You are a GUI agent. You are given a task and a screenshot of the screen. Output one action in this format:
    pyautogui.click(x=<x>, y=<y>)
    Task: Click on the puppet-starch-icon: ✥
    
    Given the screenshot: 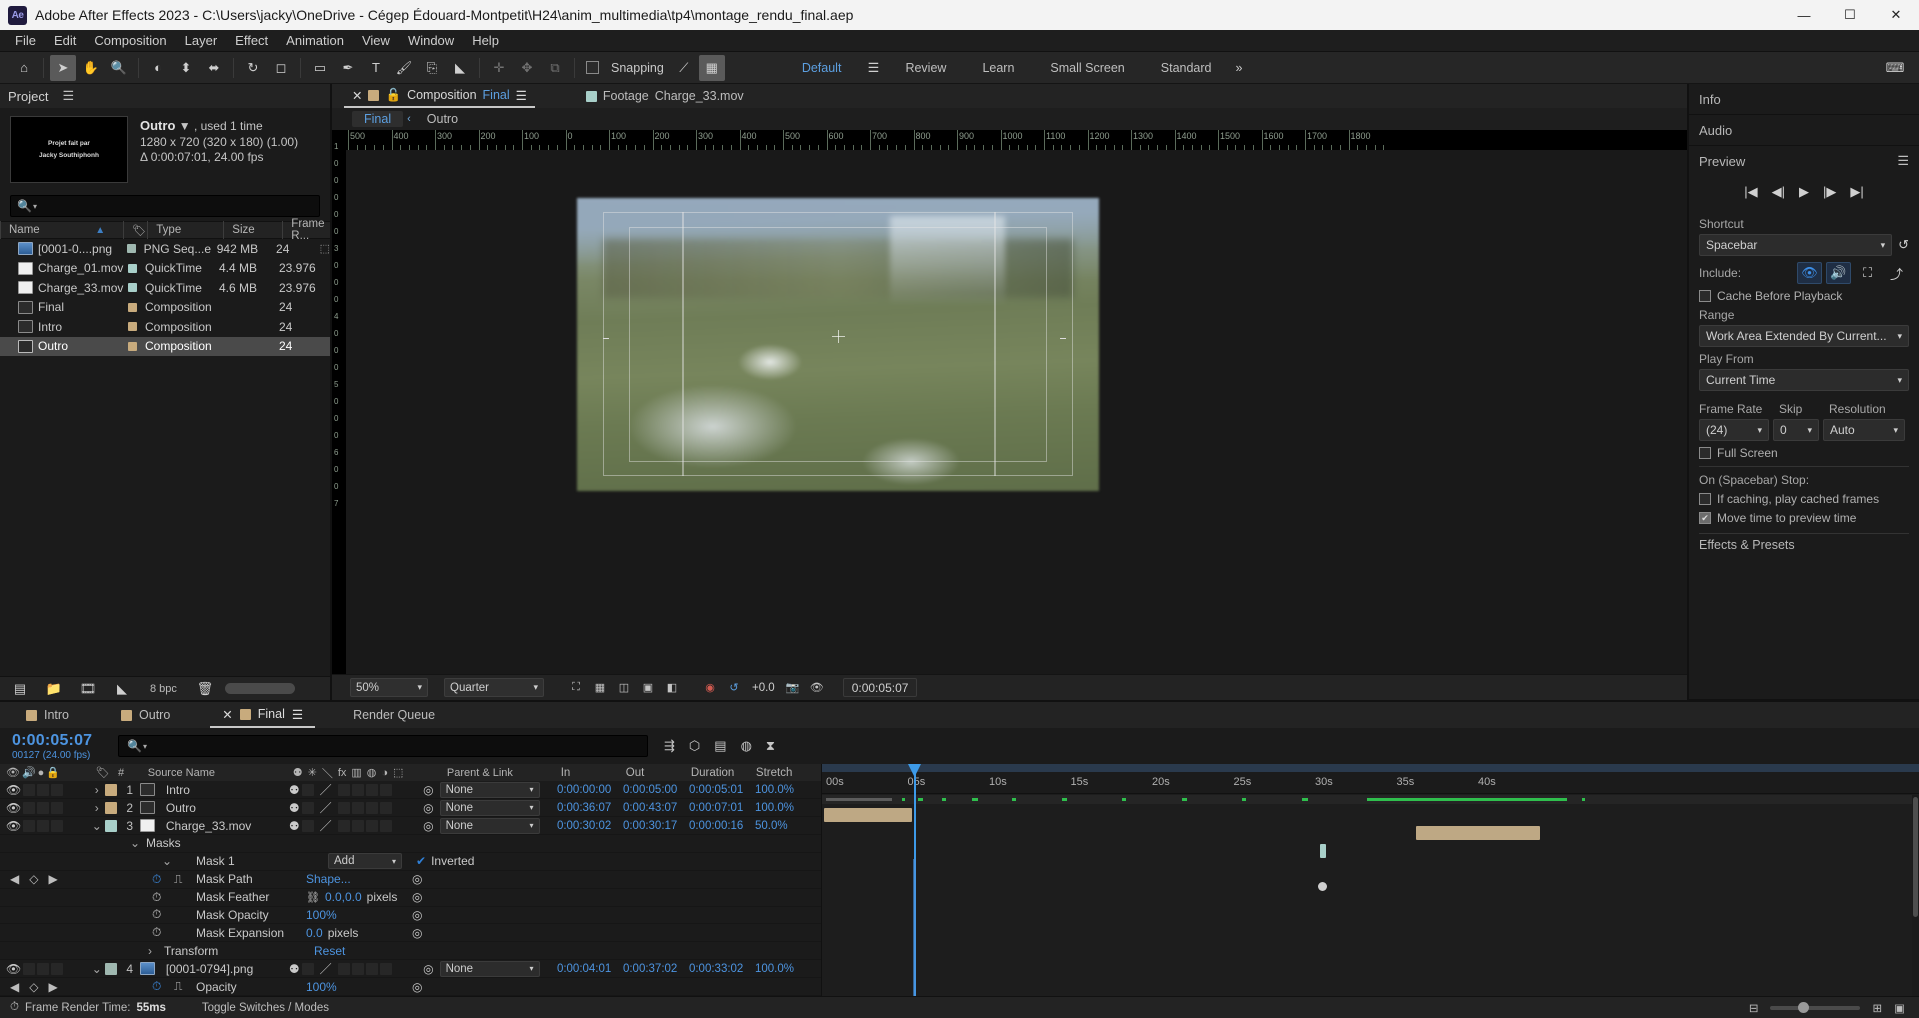 What is the action you would take?
    pyautogui.click(x=527, y=68)
    